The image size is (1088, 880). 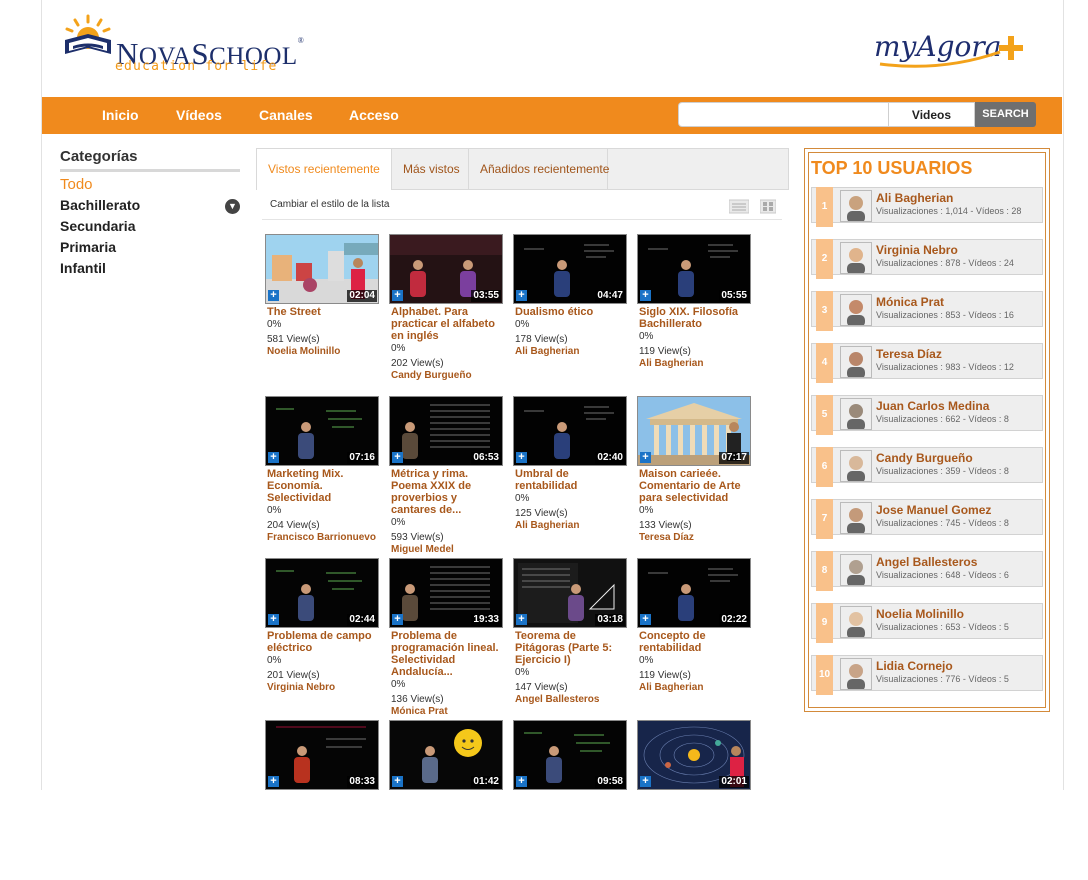 I want to click on video-card: +02:01, so click(x=694, y=800).